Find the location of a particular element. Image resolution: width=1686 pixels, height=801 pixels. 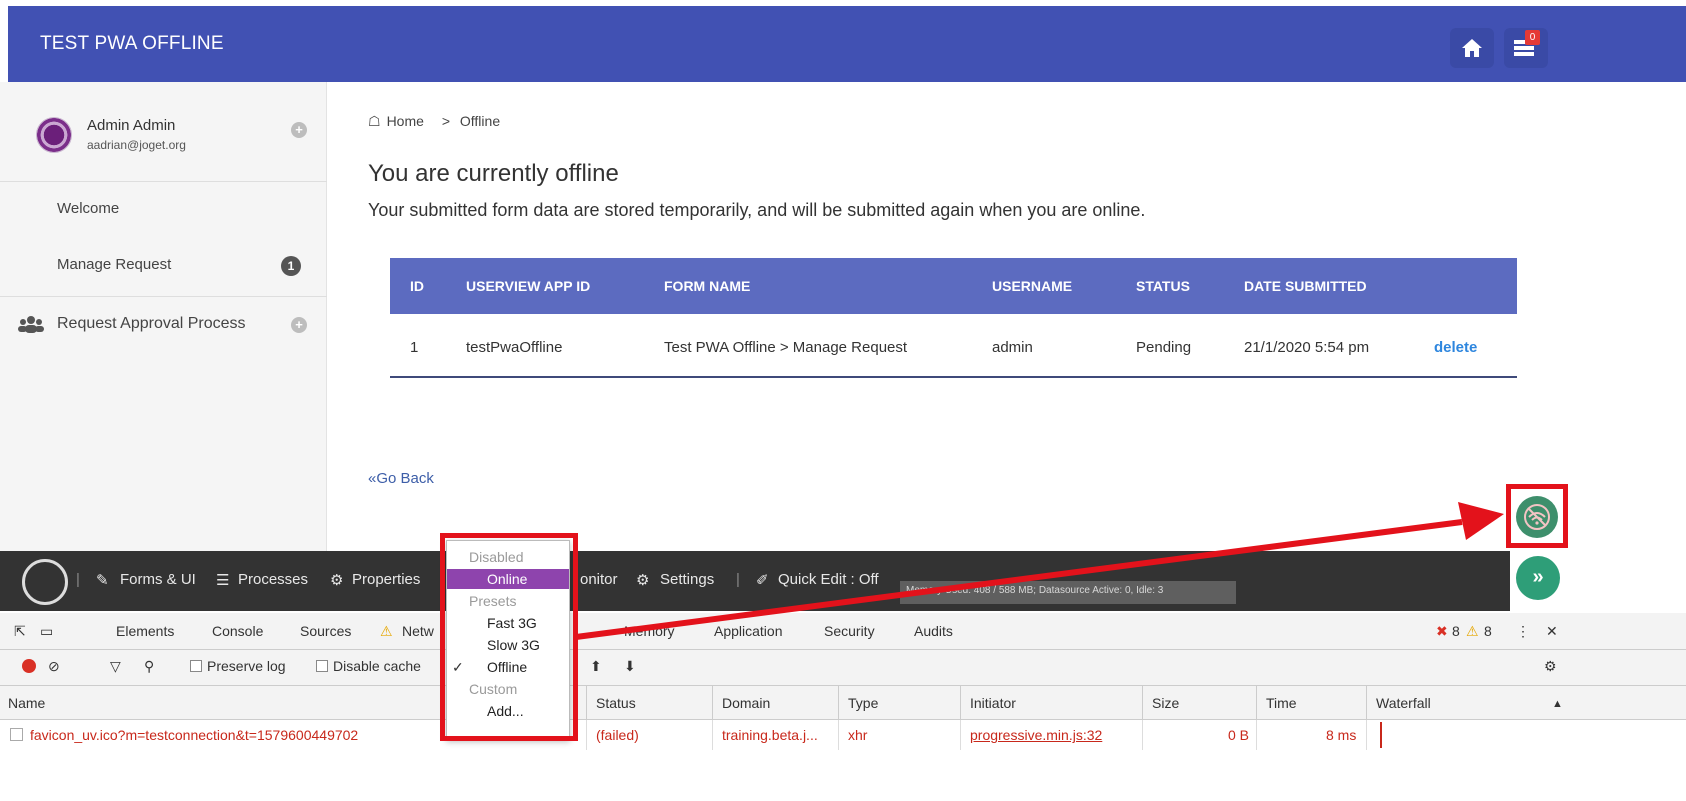

highlight-box-offline-button is located at coordinates (1537, 516).